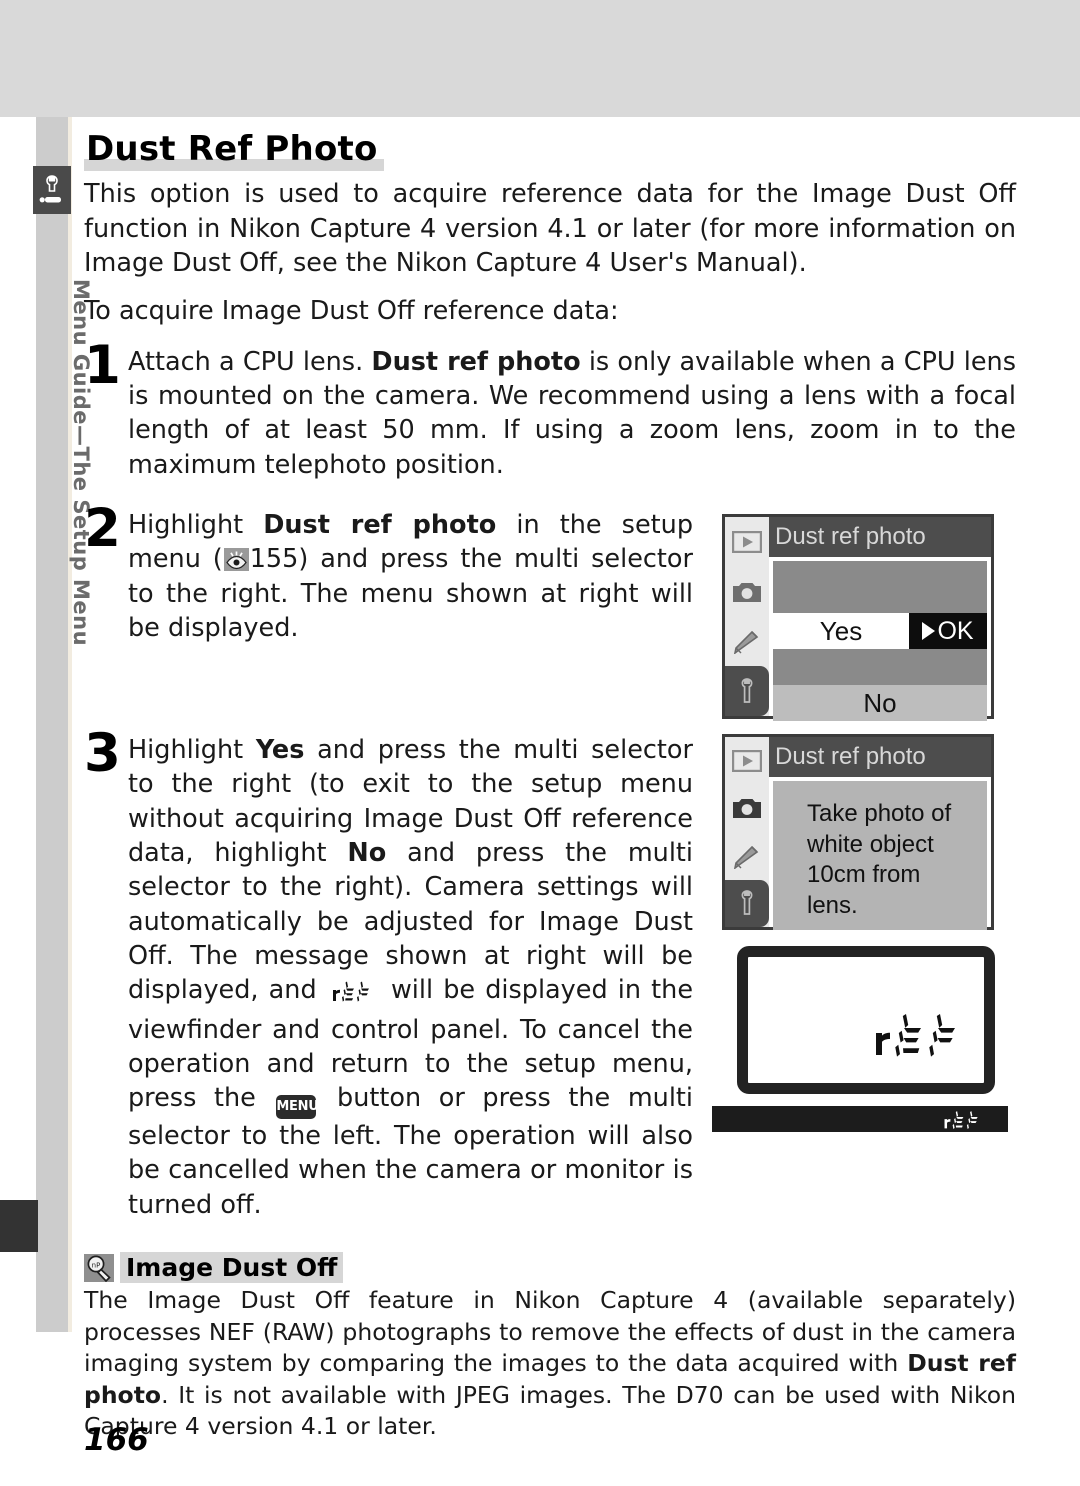 The image size is (1080, 1486). Describe the element at coordinates (236, 560) in the screenshot. I see `page-reference-eye-icon` at that location.